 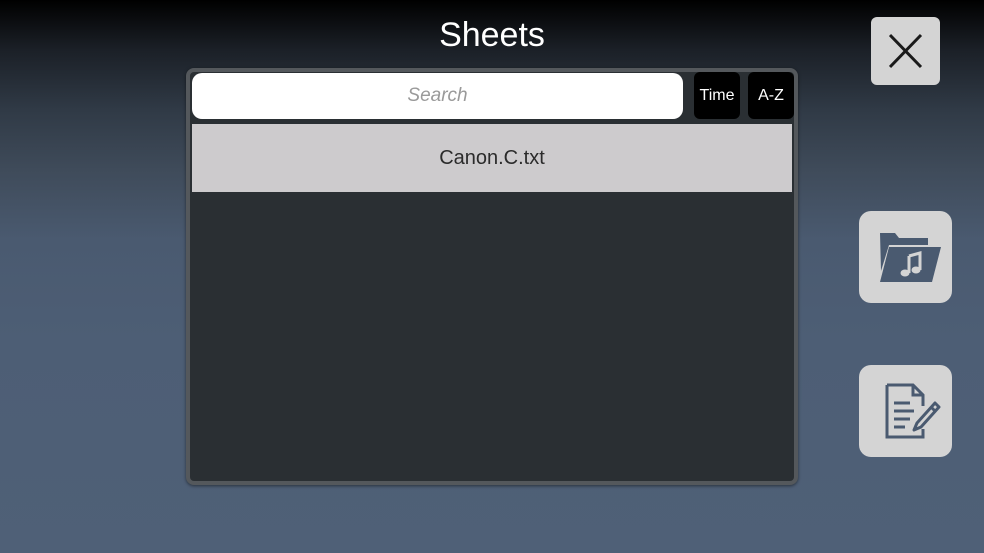 What do you see at coordinates (717, 95) in the screenshot?
I see `sort-by-time-button: Time` at bounding box center [717, 95].